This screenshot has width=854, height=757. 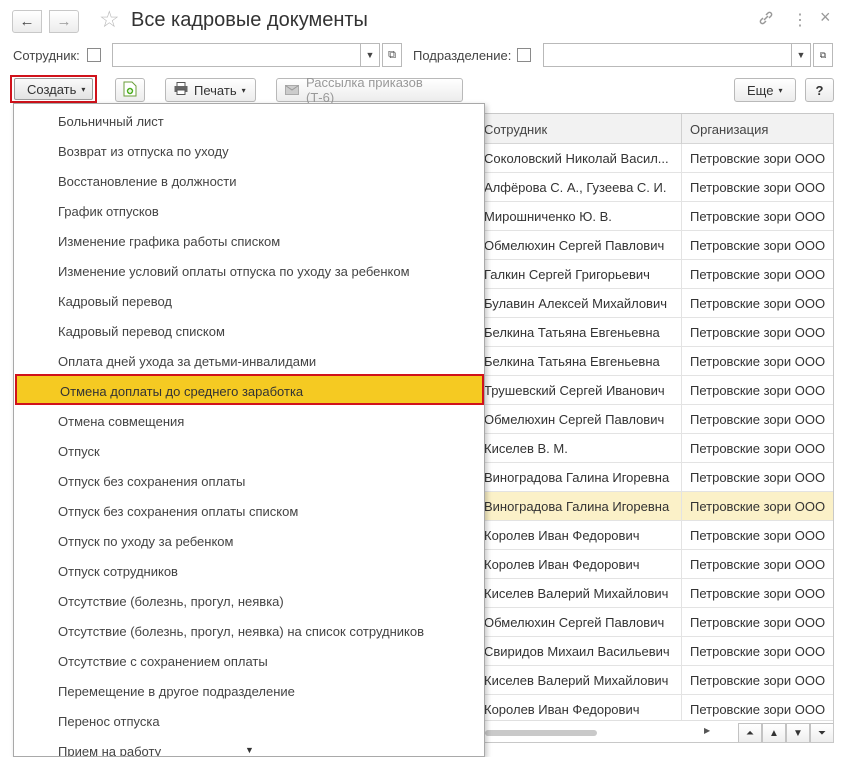 What do you see at coordinates (181, 90) in the screenshot?
I see `printer-icon` at bounding box center [181, 90].